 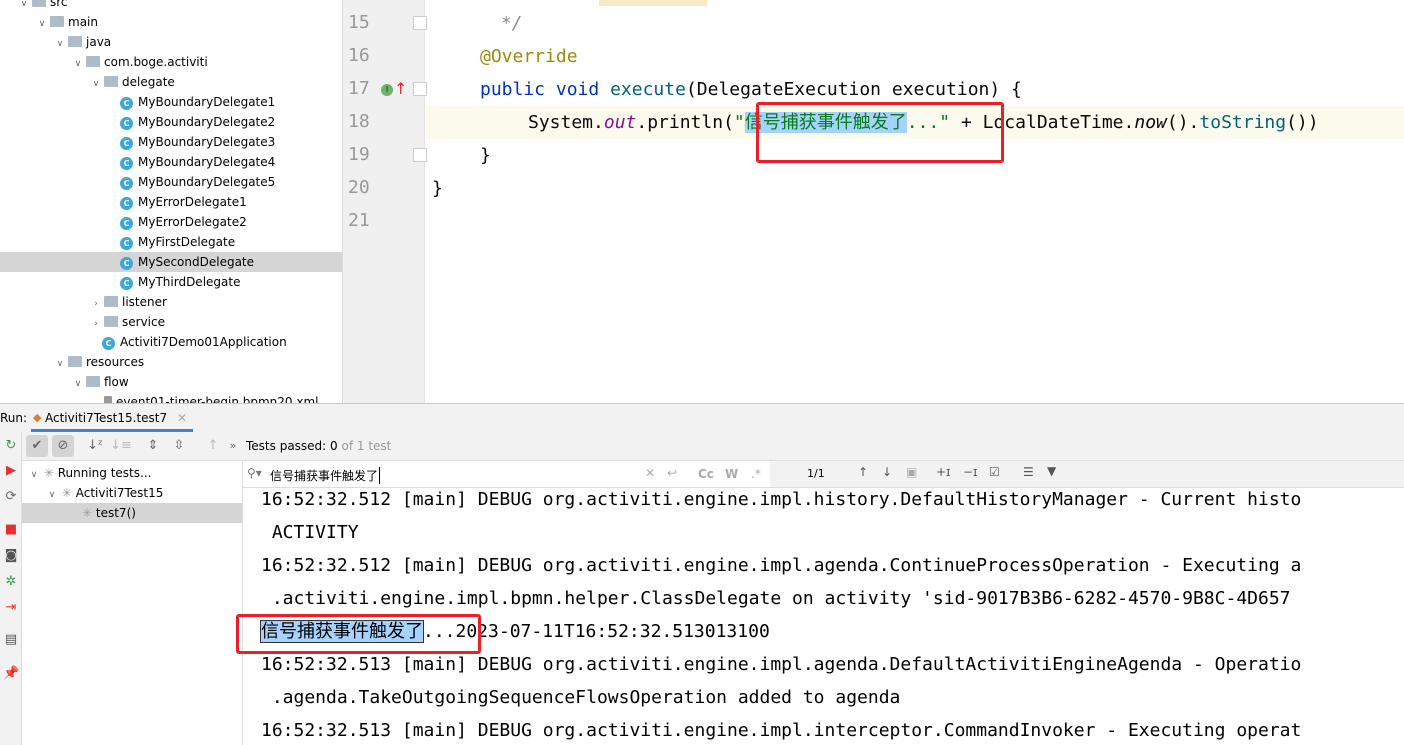 What do you see at coordinates (119, 493) in the screenshot?
I see `test-node-label: Activiti7Test15` at bounding box center [119, 493].